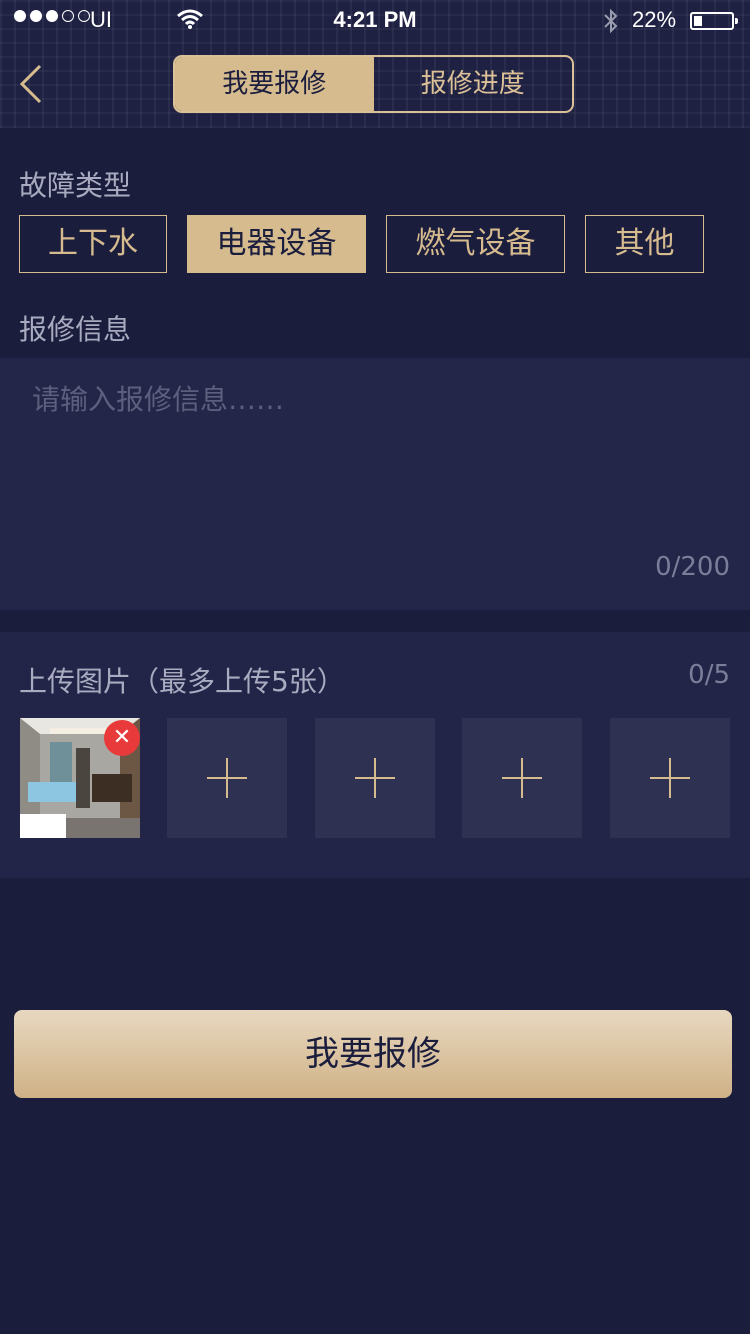  I want to click on status-bar: UI 4:21 PM 22%, so click(375, 20).